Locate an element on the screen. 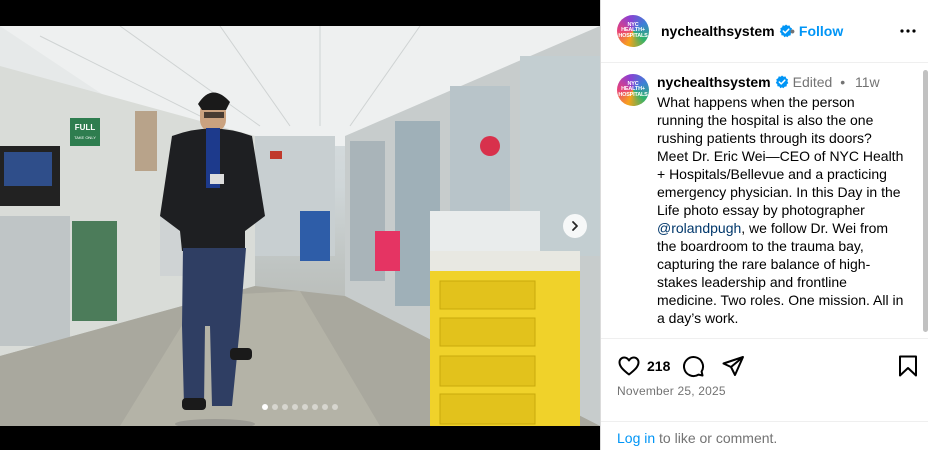 The width and height of the screenshot is (928, 452). chevron-right-icon is located at coordinates (575, 226).